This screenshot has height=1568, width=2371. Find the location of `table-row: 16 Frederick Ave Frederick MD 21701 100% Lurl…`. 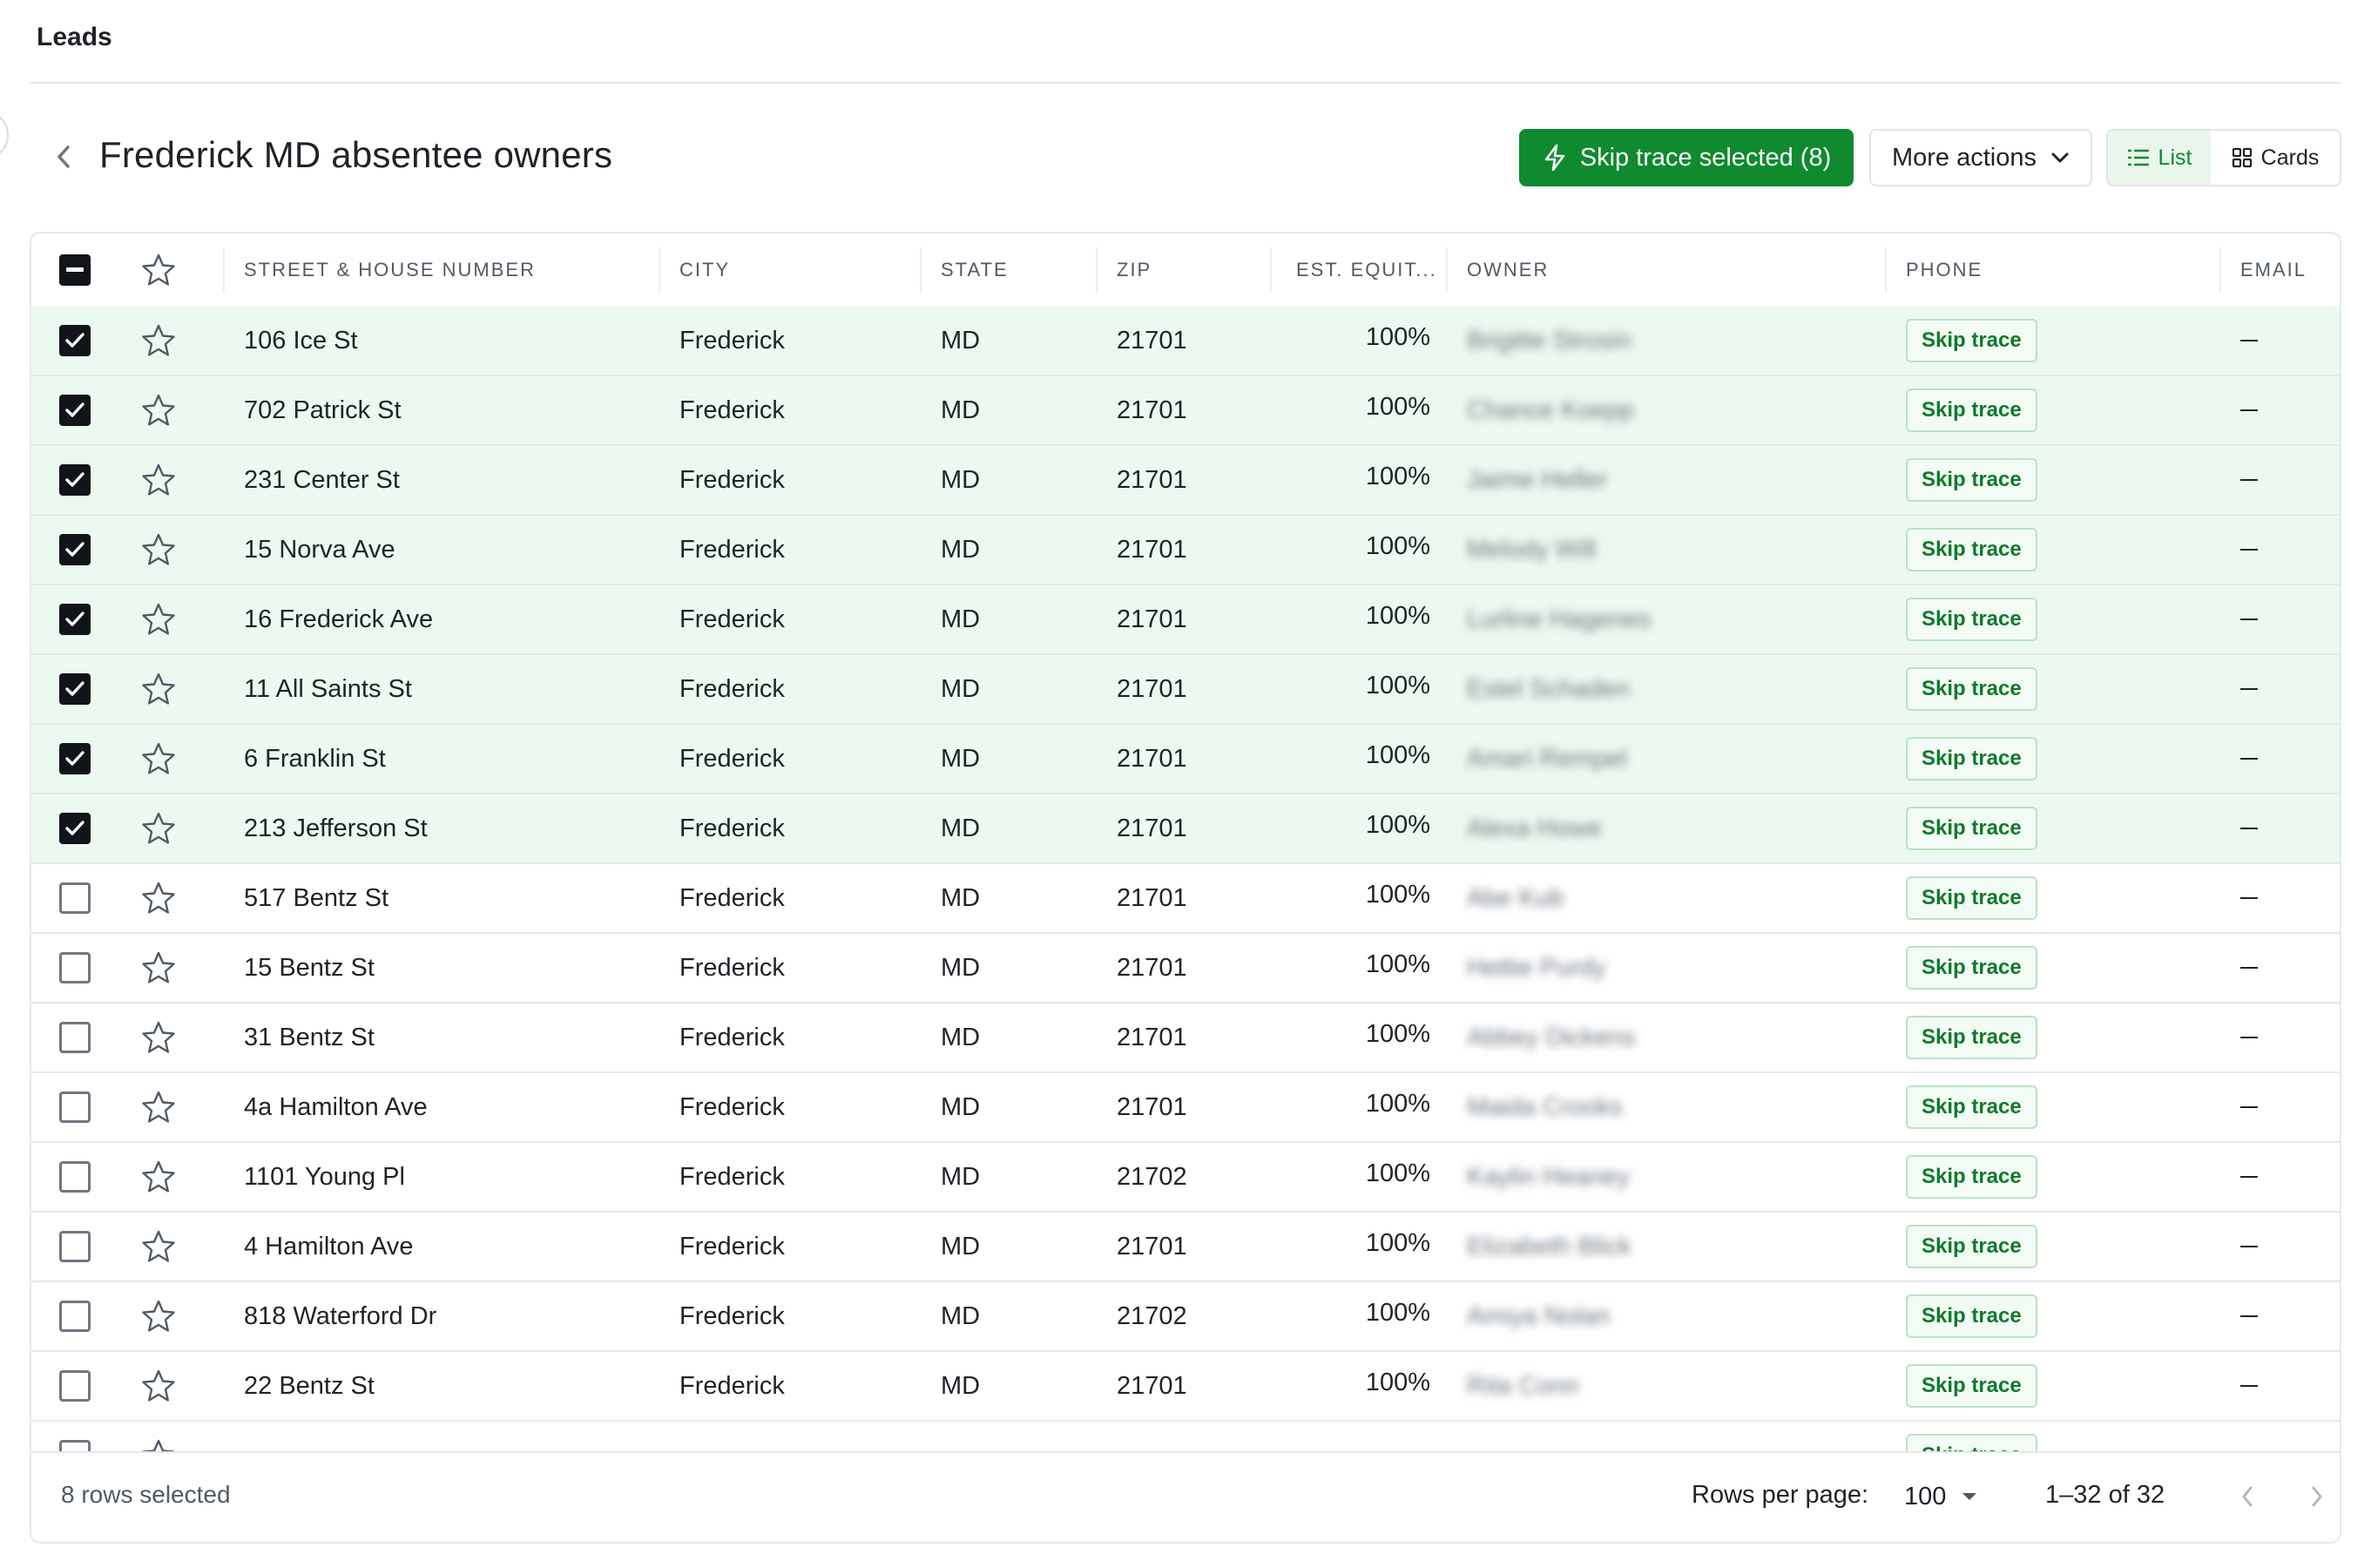

table-row: 16 Frederick Ave Frederick MD 21701 100% Lurl… is located at coordinates (1185, 620).